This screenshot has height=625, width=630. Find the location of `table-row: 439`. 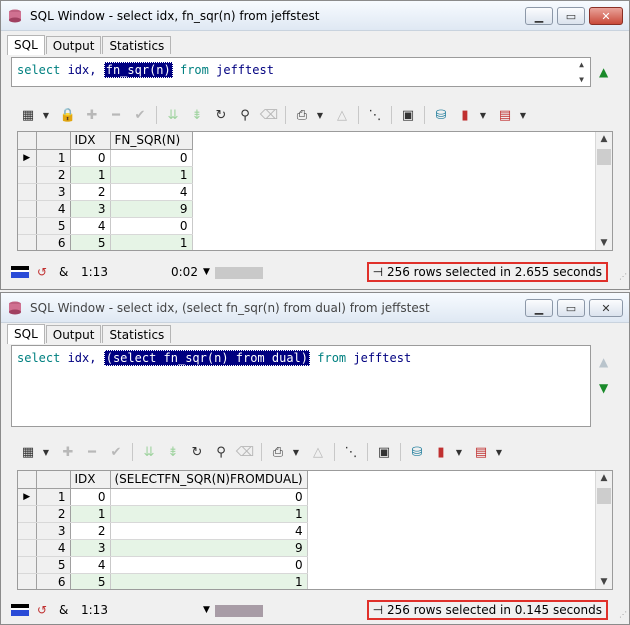

table-row: 439 is located at coordinates (163, 548).